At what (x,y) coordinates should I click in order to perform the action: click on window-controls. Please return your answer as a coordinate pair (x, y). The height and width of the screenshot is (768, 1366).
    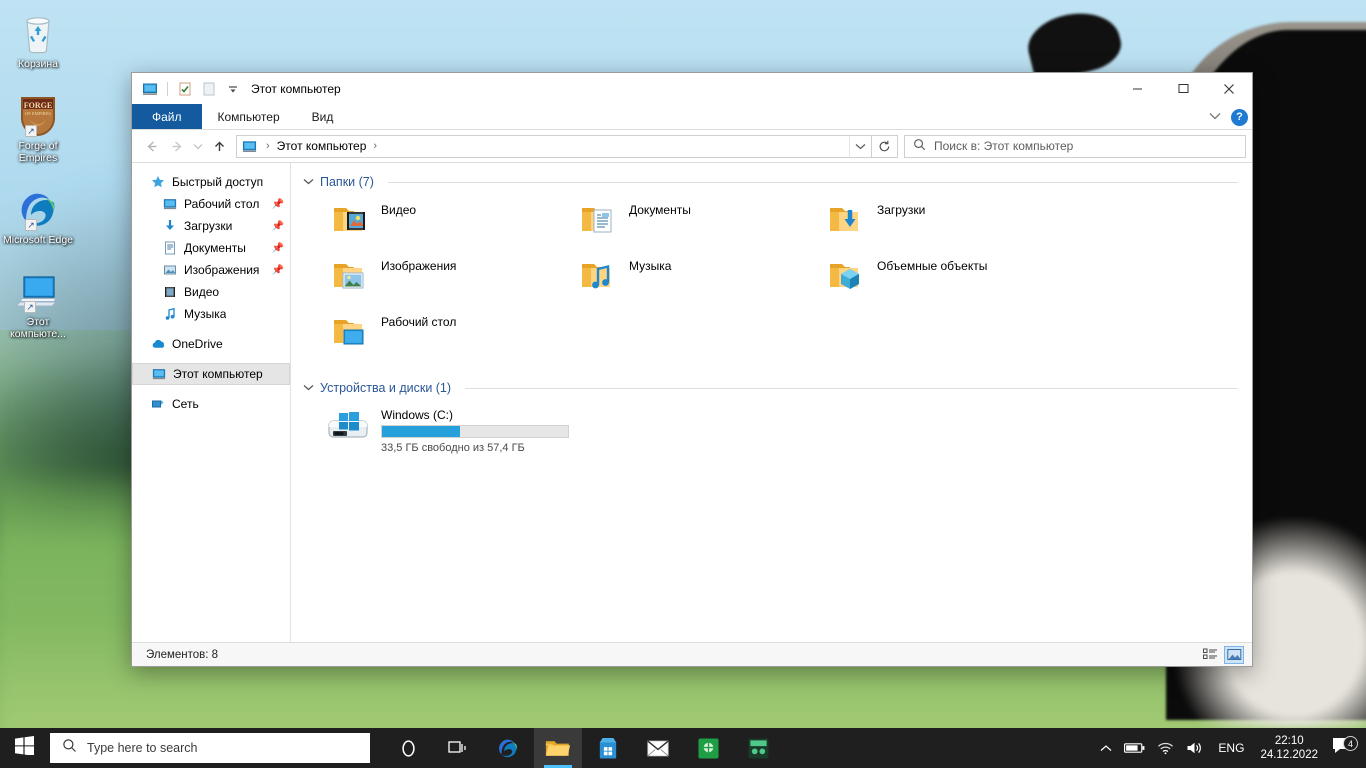
    Looking at the image, I should click on (1183, 88).